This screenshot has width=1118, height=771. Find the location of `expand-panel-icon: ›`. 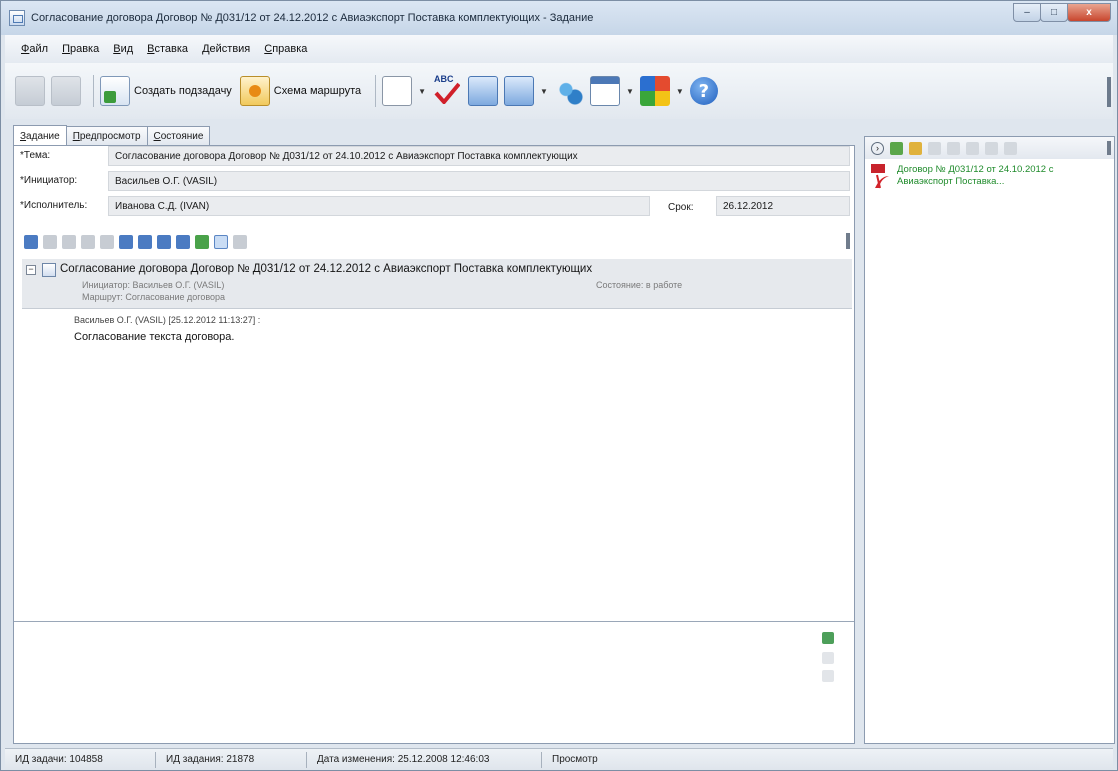

expand-panel-icon: › is located at coordinates (877, 148).